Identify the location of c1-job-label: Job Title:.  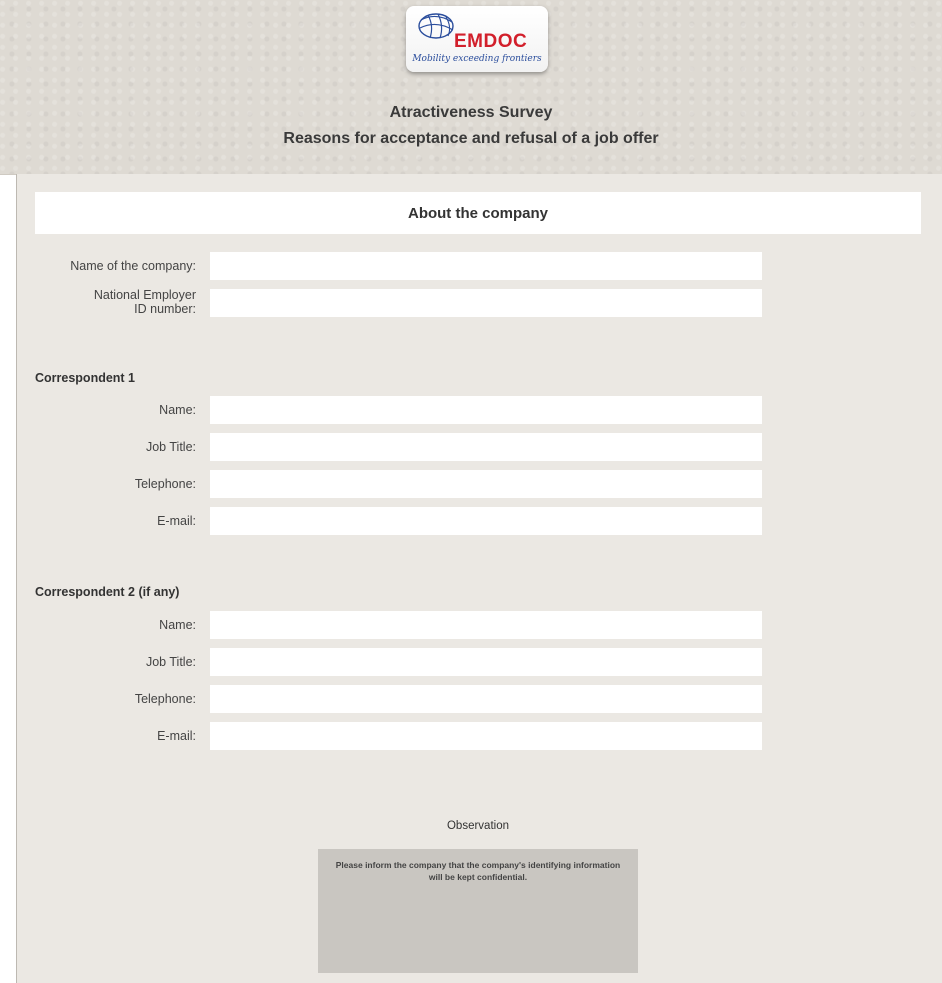
(170, 447).